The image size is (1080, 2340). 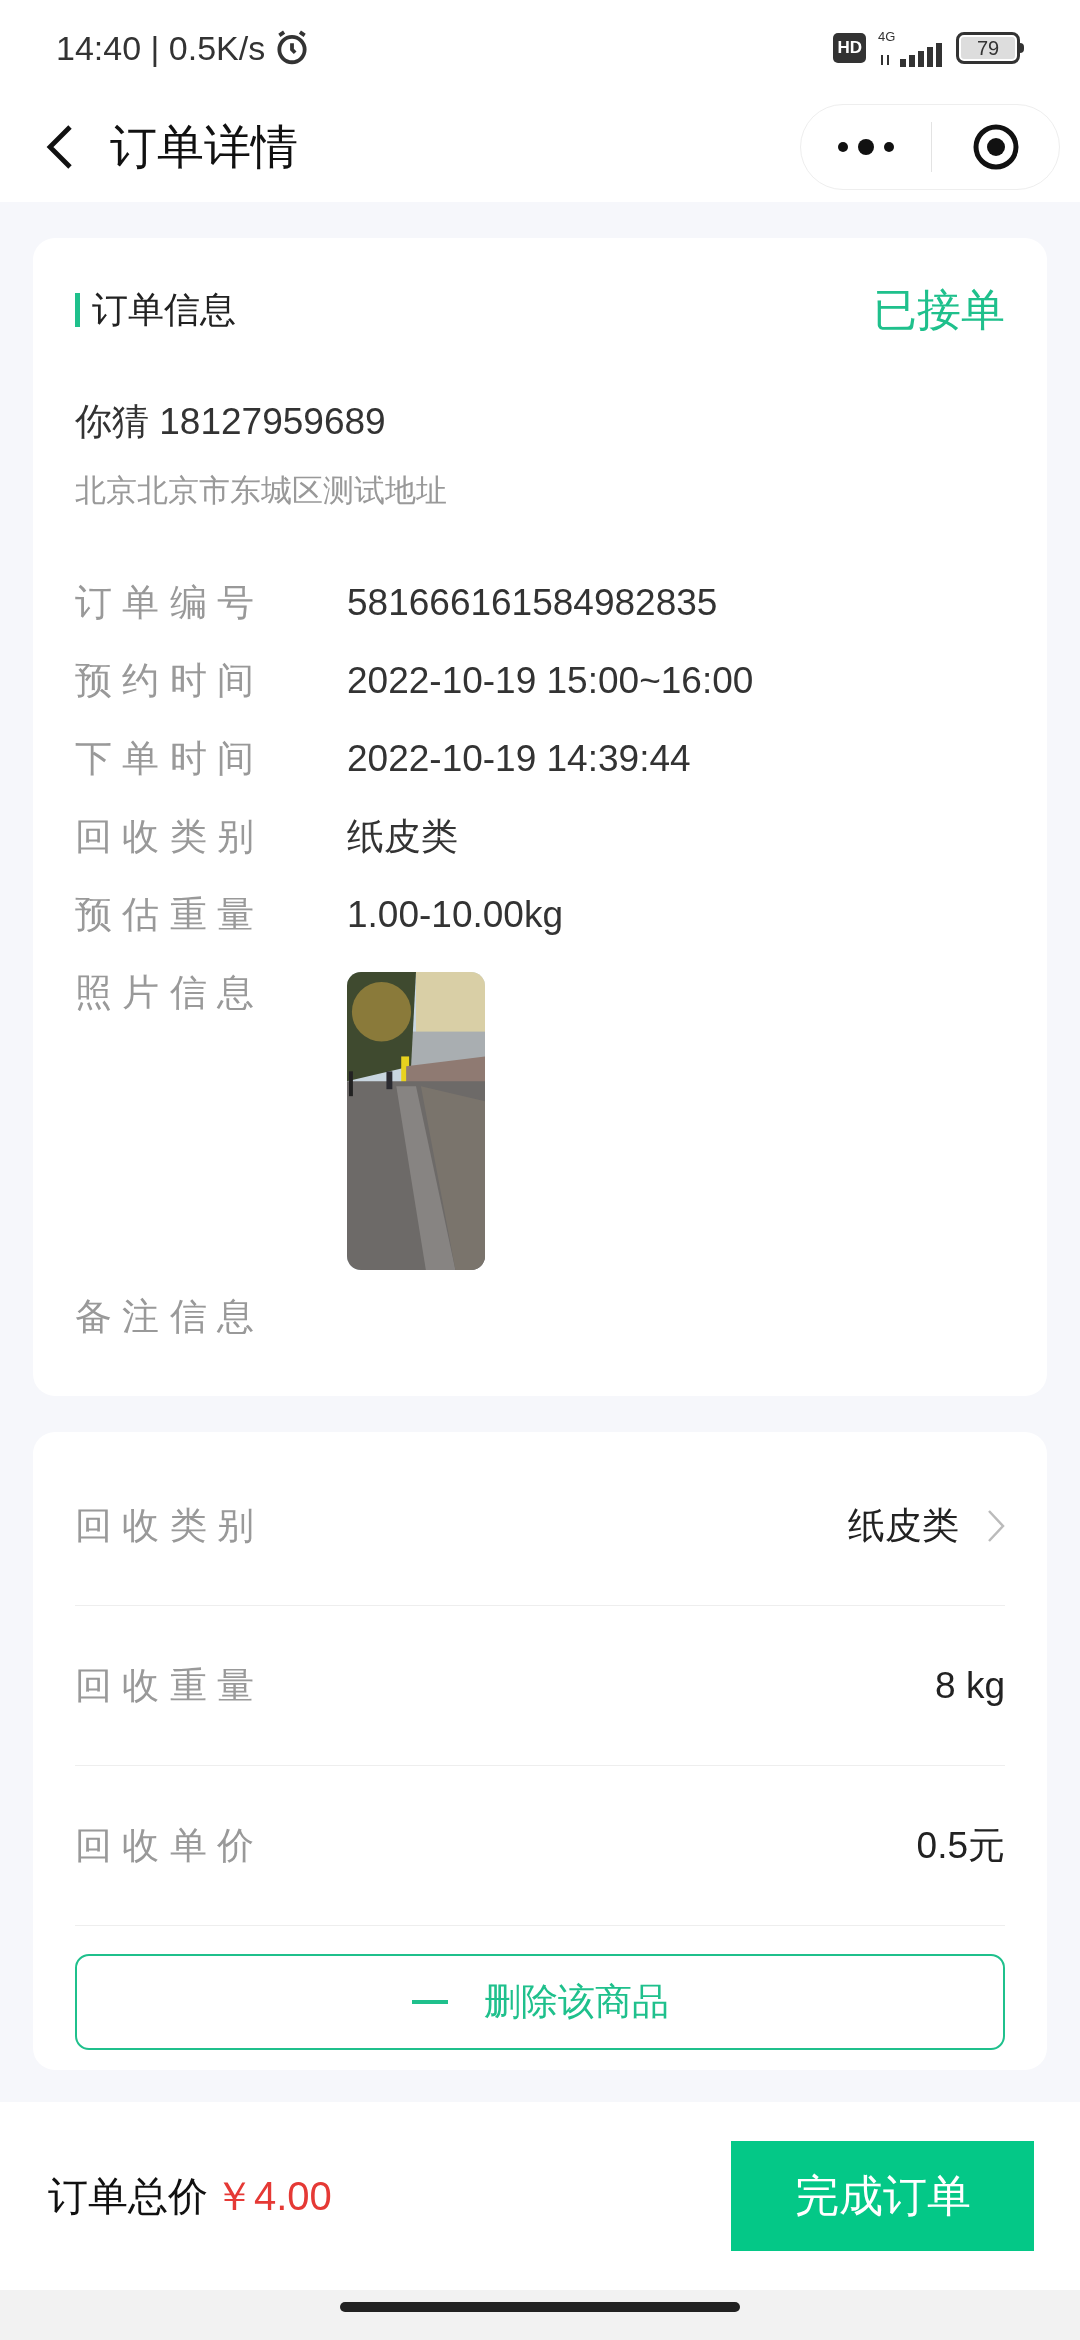 I want to click on field-value: 纸皮类, so click(x=402, y=837).